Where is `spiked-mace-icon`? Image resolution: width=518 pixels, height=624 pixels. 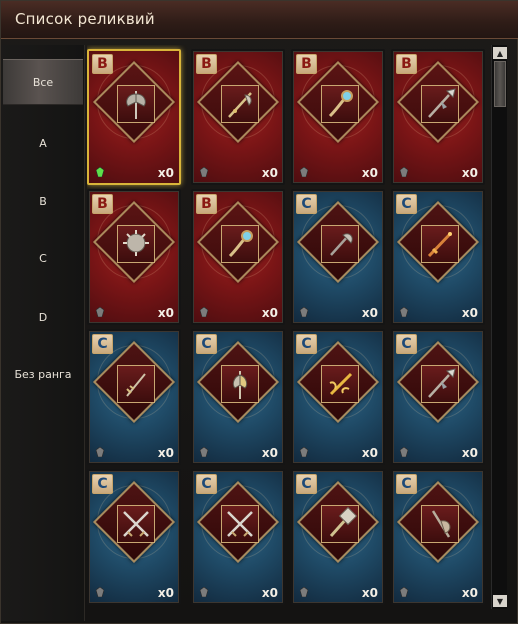
spiked-mace-icon is located at coordinates (136, 243).